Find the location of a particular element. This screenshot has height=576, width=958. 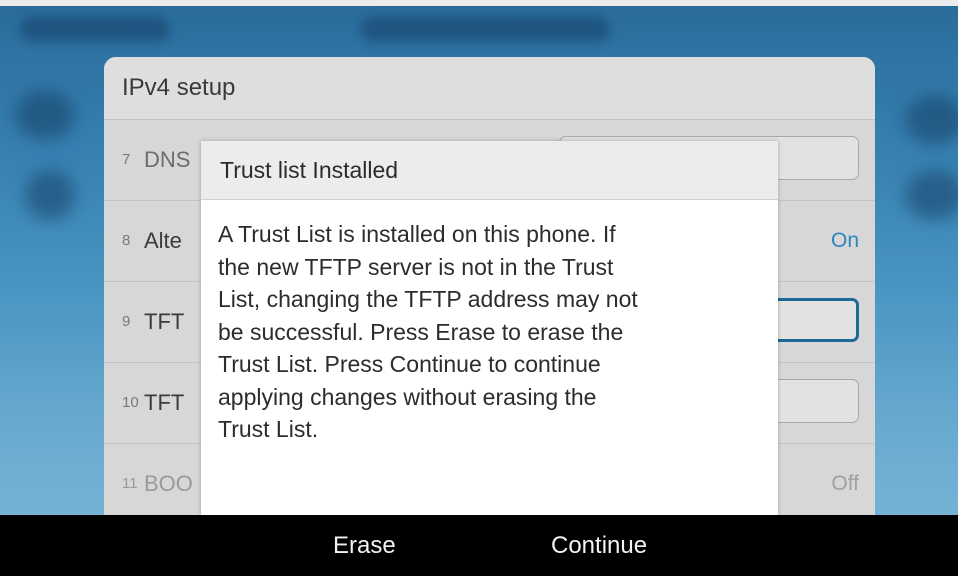

row-number: 10 is located at coordinates (130, 402).